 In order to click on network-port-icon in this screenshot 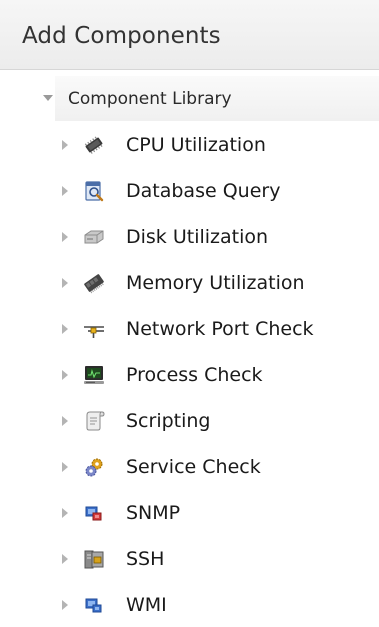, I will do `click(94, 329)`.